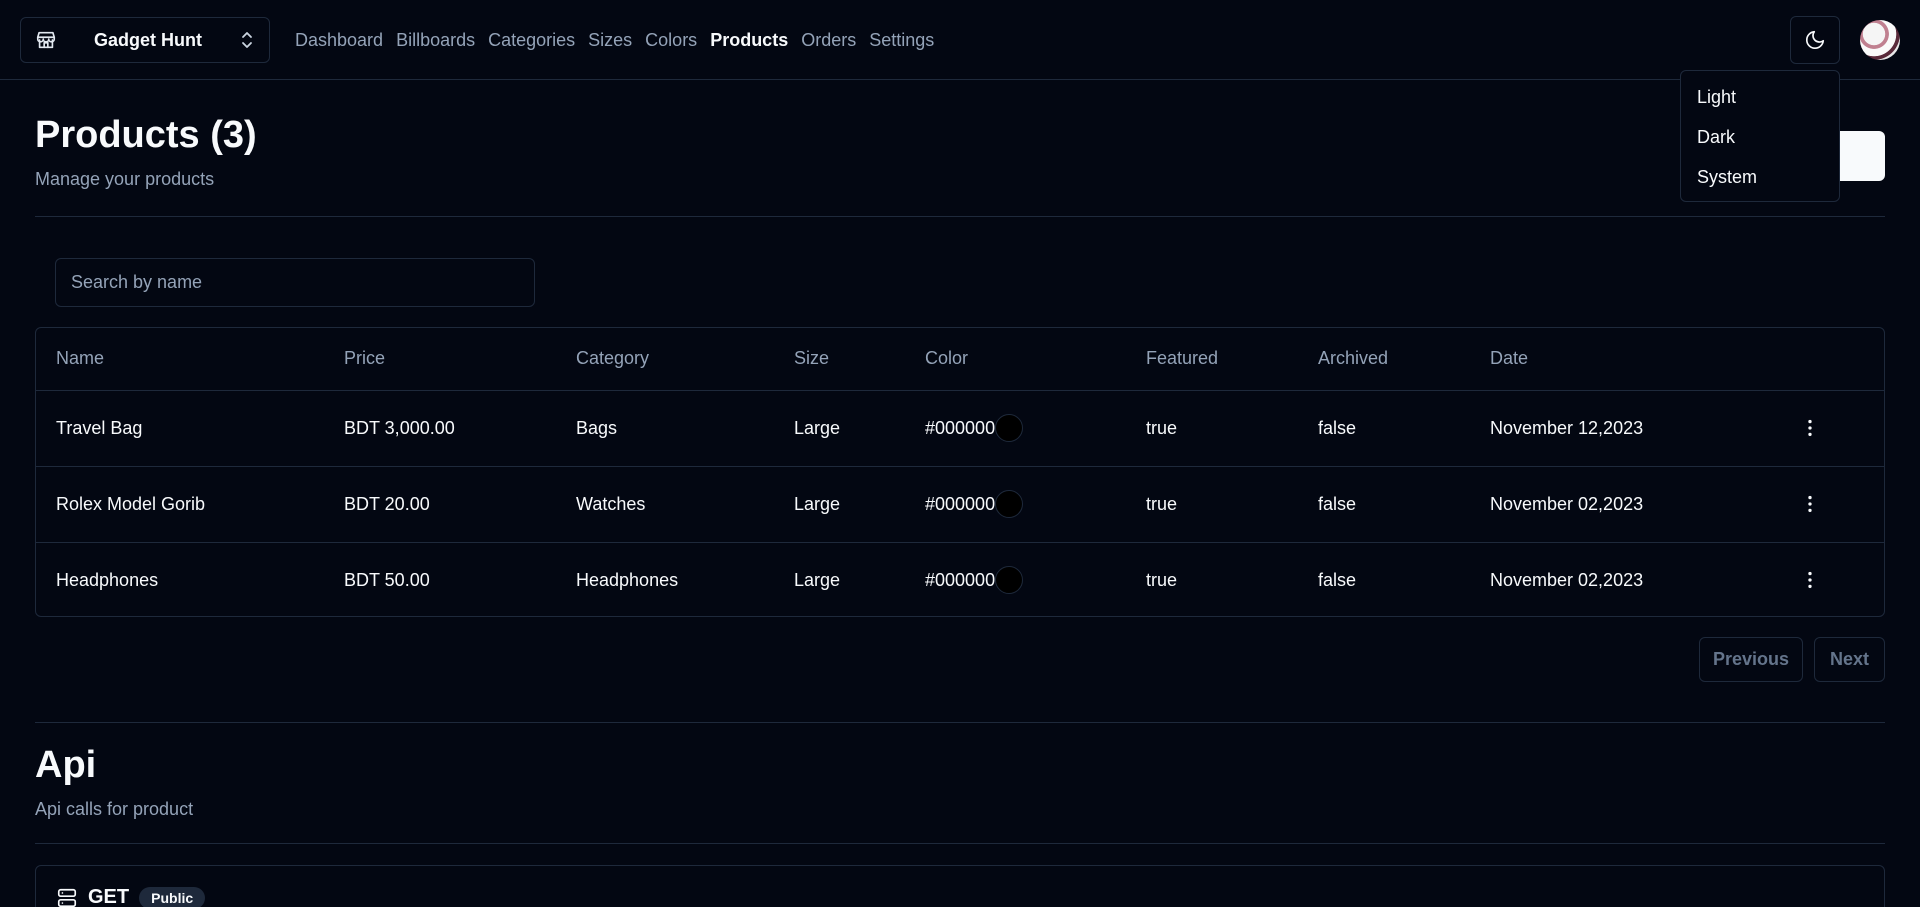 The width and height of the screenshot is (1920, 907). Describe the element at coordinates (295, 282) in the screenshot. I see `search-input` at that location.